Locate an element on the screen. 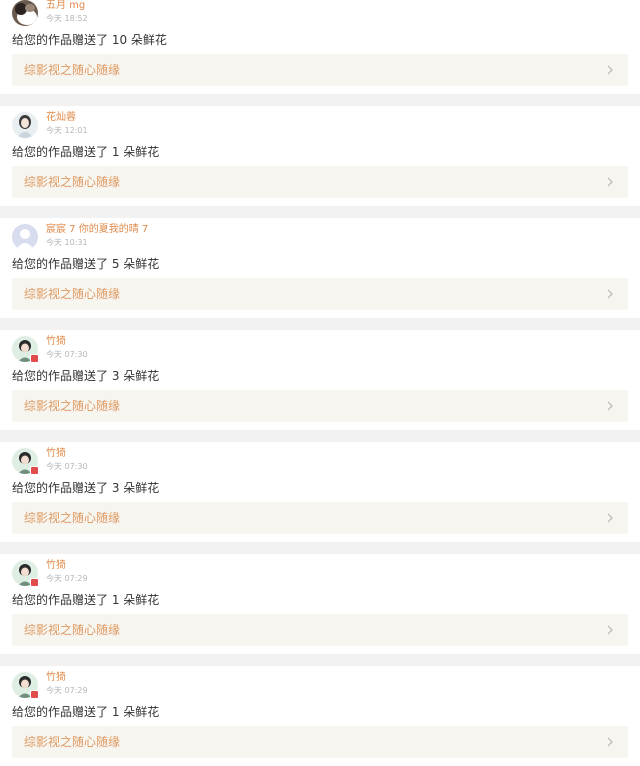  gift-message: 给您的作品赠送了 10 朵鲜花 is located at coordinates (89, 40).